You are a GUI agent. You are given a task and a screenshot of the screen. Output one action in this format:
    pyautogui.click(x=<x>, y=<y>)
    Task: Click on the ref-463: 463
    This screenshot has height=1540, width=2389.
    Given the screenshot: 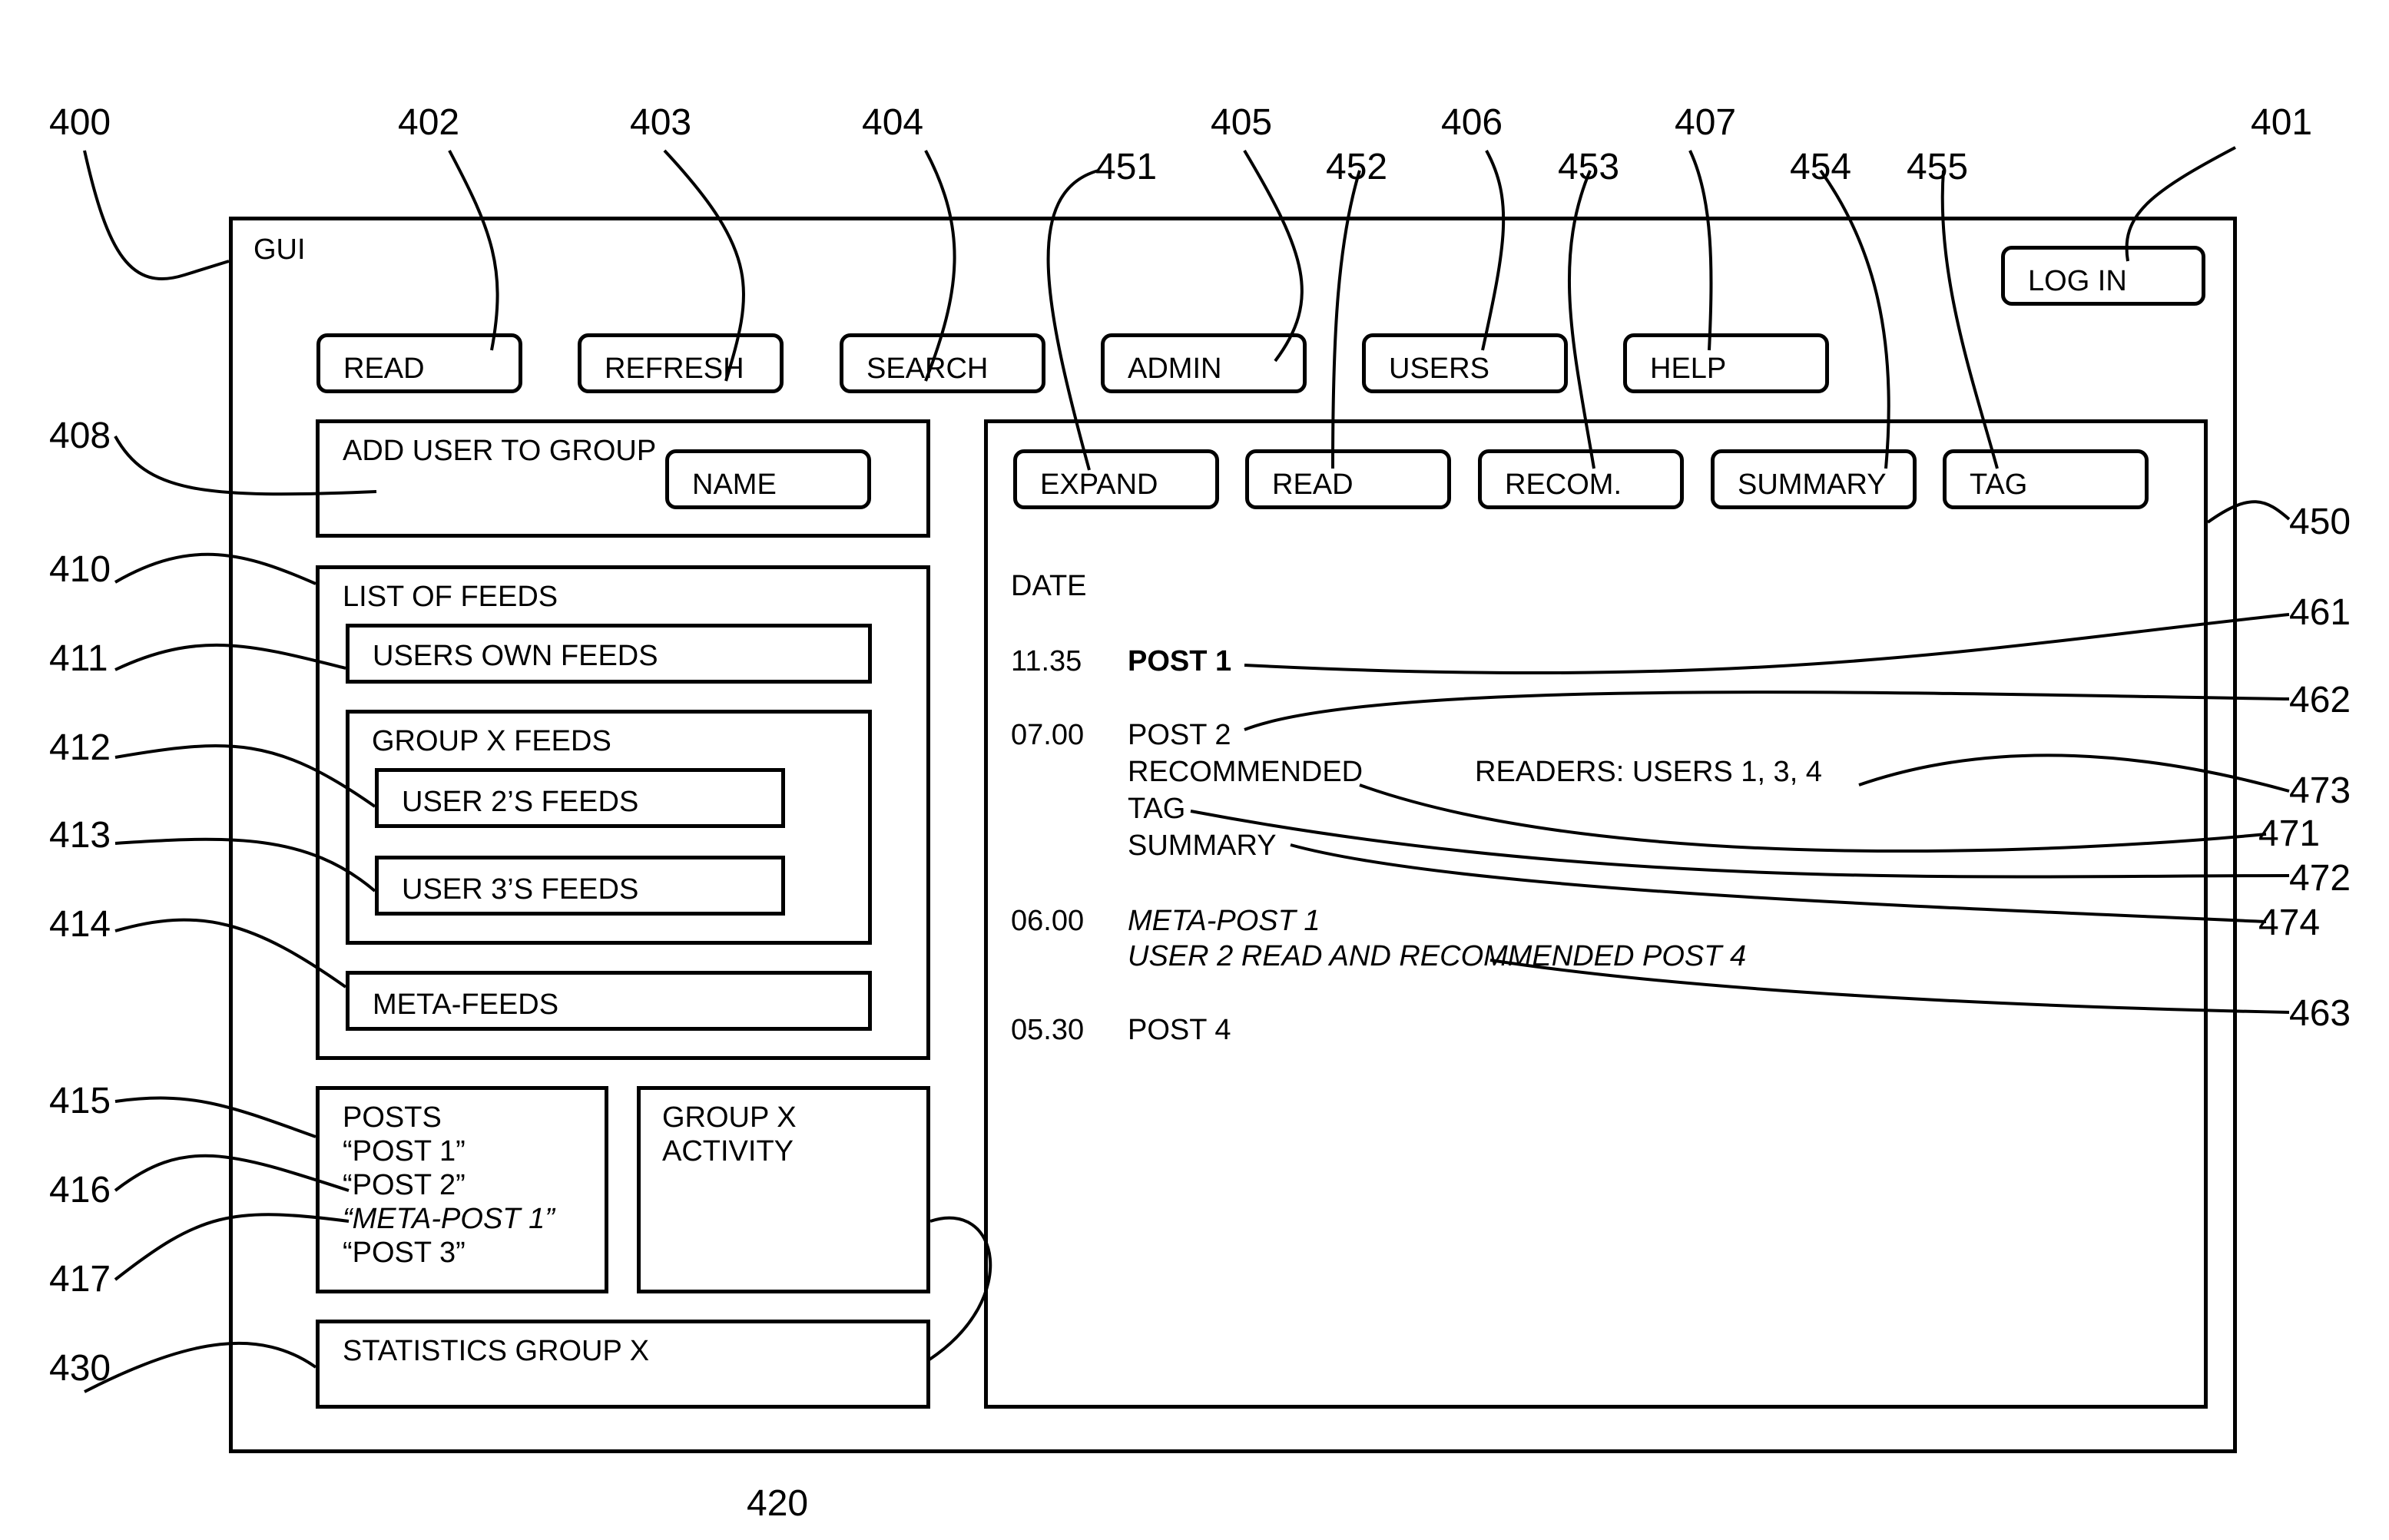 What is the action you would take?
    pyautogui.click(x=2320, y=1014)
    